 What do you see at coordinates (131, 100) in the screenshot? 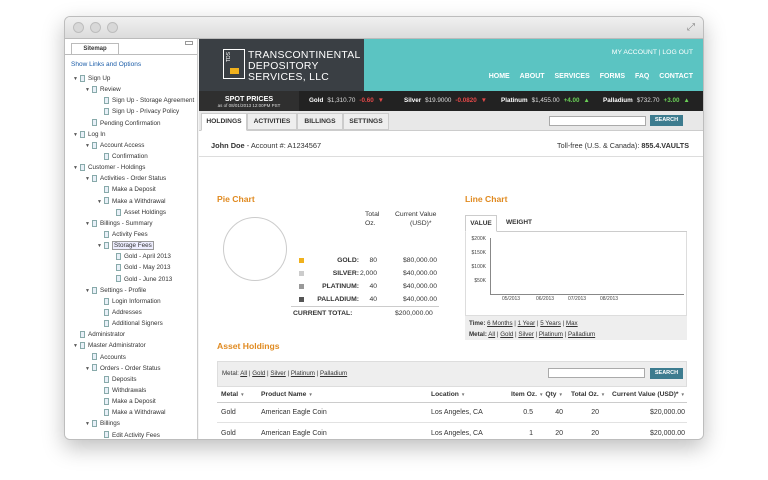
I see `sitemap-item: Sign Up - Storage Agreement` at bounding box center [131, 100].